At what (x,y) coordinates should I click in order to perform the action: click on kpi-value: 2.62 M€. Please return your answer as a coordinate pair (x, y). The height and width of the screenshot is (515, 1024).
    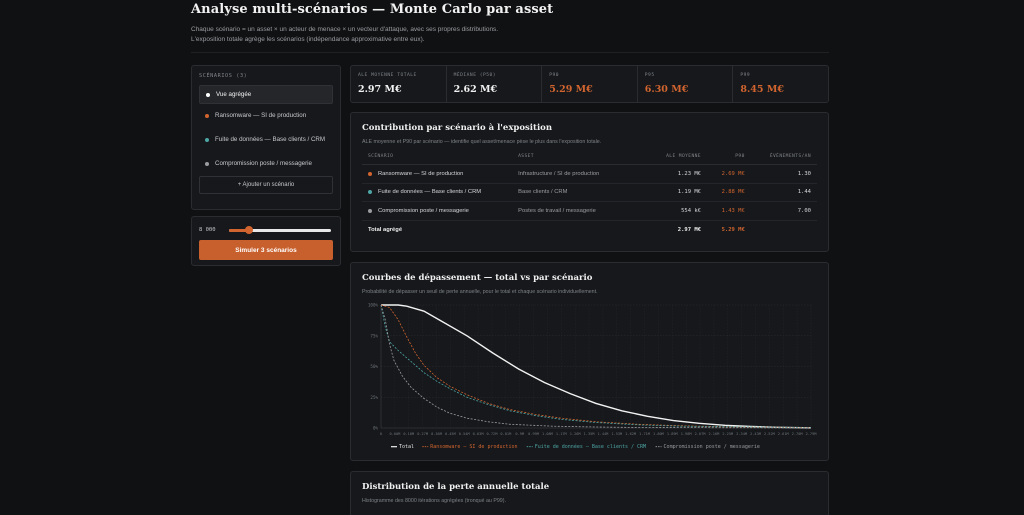
    Looking at the image, I should click on (475, 89).